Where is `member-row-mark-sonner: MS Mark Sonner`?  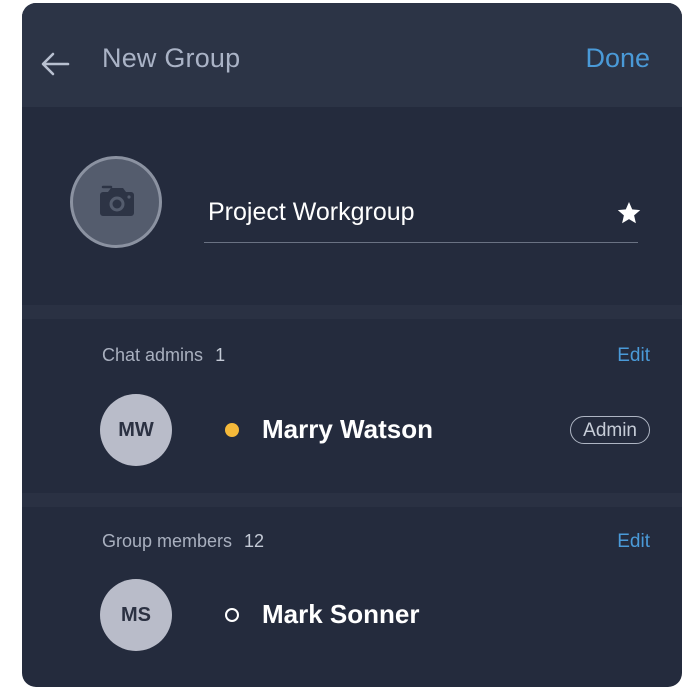 member-row-mark-sonner: MS Mark Sonner is located at coordinates (352, 611).